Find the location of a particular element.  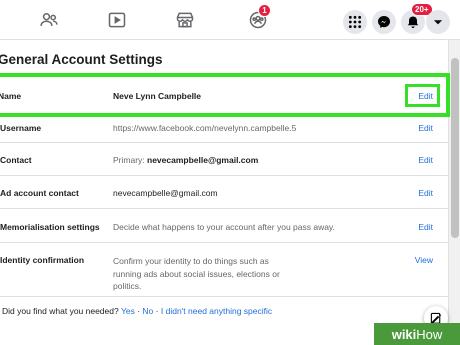

feedback-not-specific-link: I didn't need anything specific is located at coordinates (216, 311).